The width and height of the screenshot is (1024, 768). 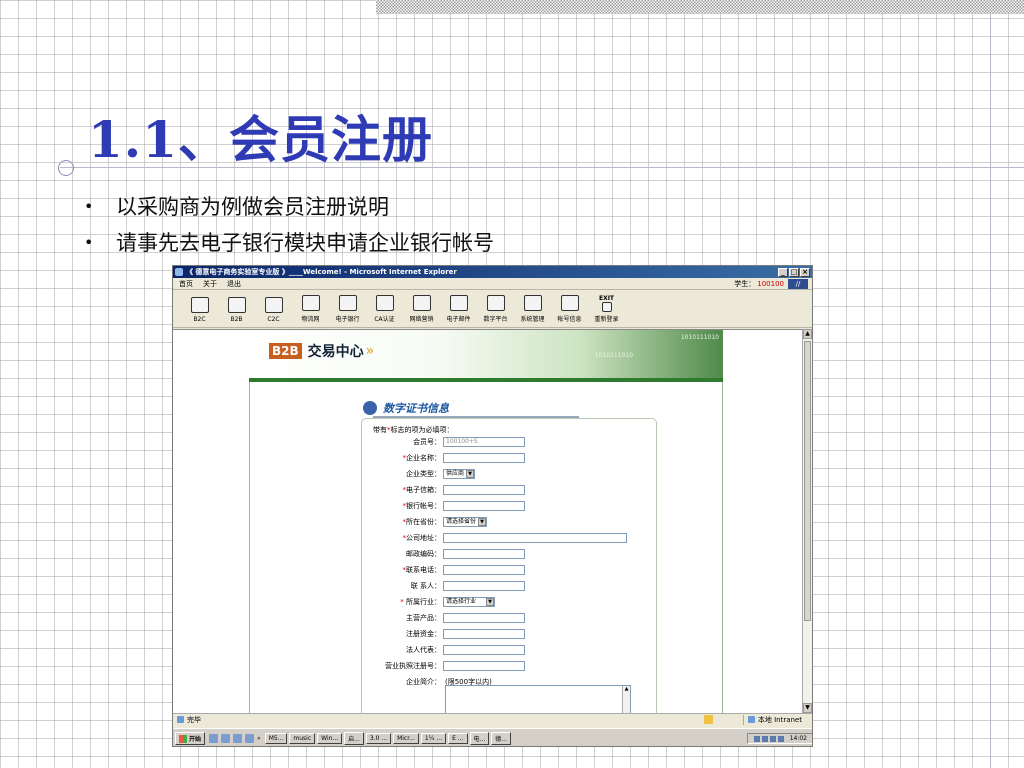 What do you see at coordinates (234, 284) in the screenshot?
I see `menu-item-logout: 退出` at bounding box center [234, 284].